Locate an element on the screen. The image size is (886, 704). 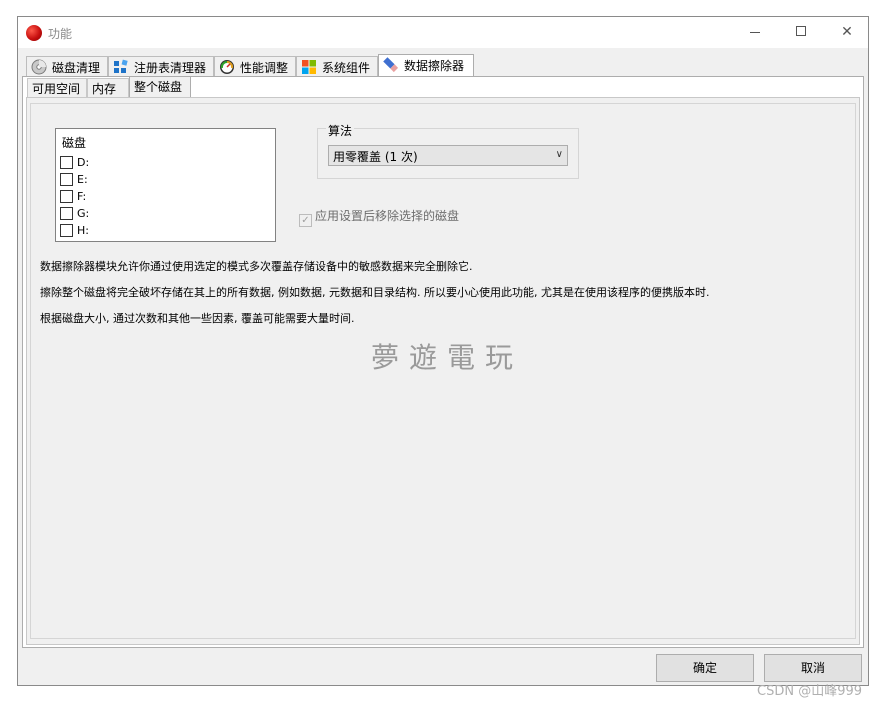
tab-label: 数据擦除器 is located at coordinates (434, 66).